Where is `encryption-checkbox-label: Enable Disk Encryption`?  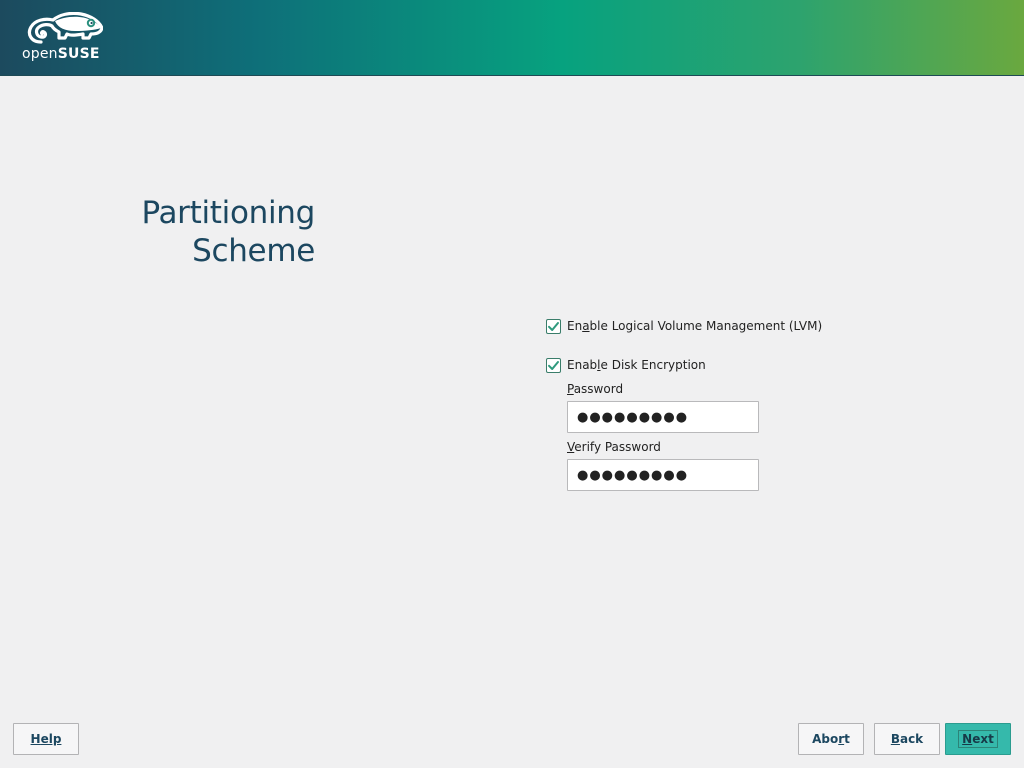 encryption-checkbox-label: Enable Disk Encryption is located at coordinates (636, 365).